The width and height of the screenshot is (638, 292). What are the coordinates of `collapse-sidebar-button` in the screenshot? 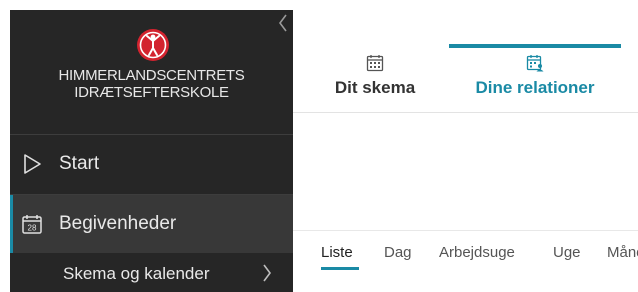 It's located at (283, 23).